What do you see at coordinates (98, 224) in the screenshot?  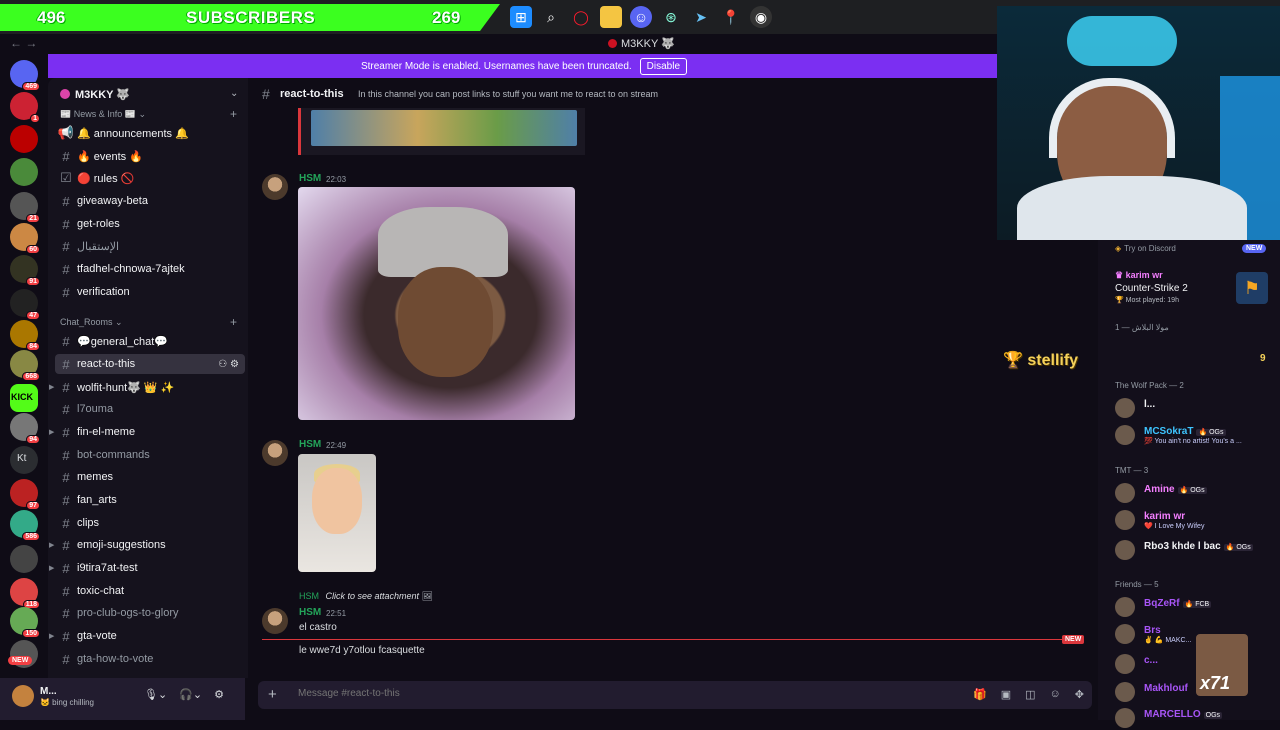 I see `channel-label: get-roles` at bounding box center [98, 224].